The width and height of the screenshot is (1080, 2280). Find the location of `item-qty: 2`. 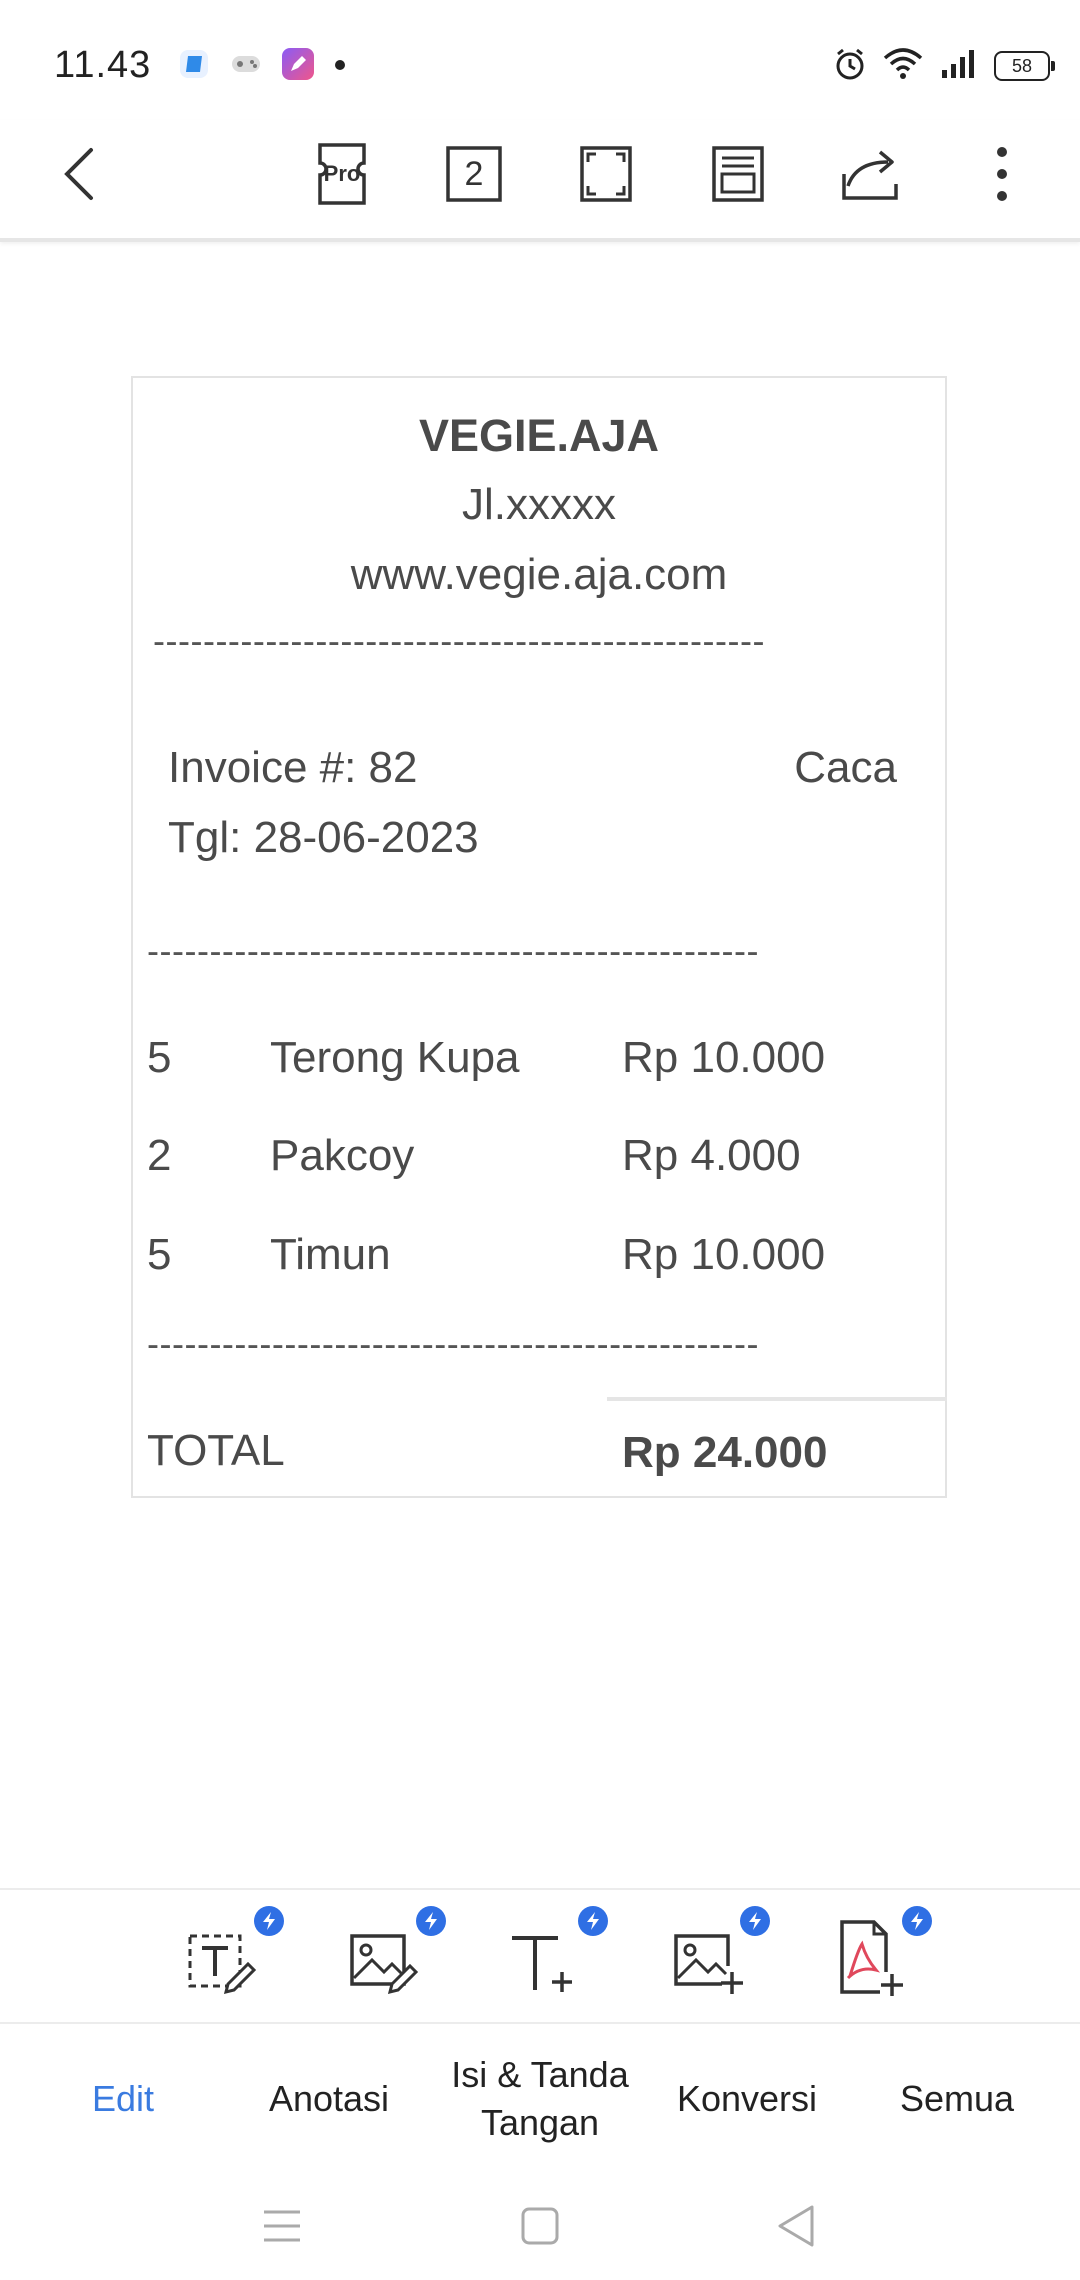

item-qty: 2 is located at coordinates (159, 1155).